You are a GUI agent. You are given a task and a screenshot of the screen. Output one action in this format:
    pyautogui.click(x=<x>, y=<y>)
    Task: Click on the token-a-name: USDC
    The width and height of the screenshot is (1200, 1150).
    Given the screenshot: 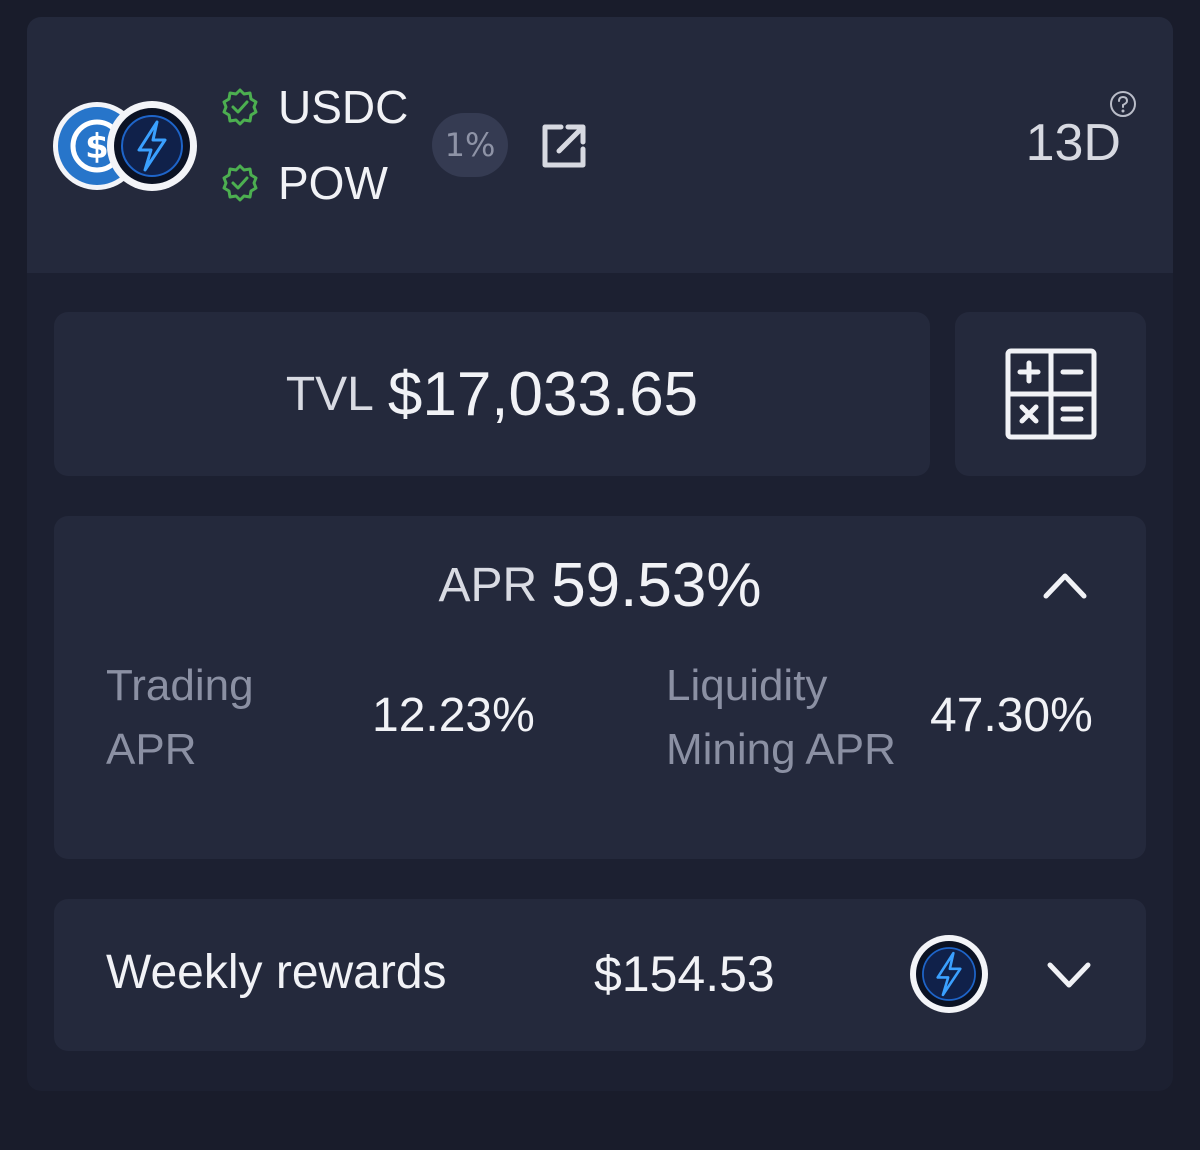 What is the action you would take?
    pyautogui.click(x=343, y=107)
    